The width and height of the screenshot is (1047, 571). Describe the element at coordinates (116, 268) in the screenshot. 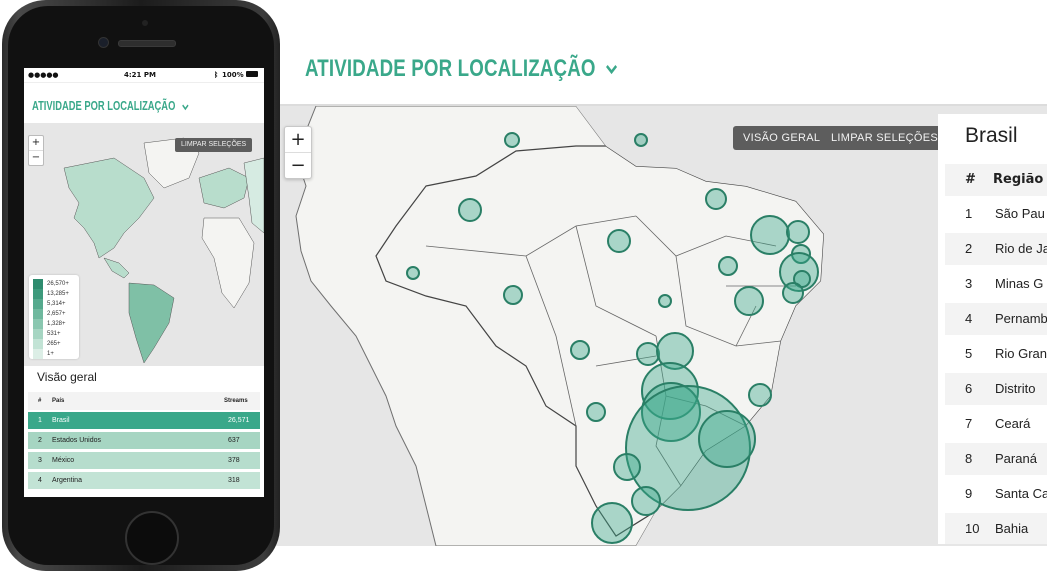

I see `central-america` at that location.